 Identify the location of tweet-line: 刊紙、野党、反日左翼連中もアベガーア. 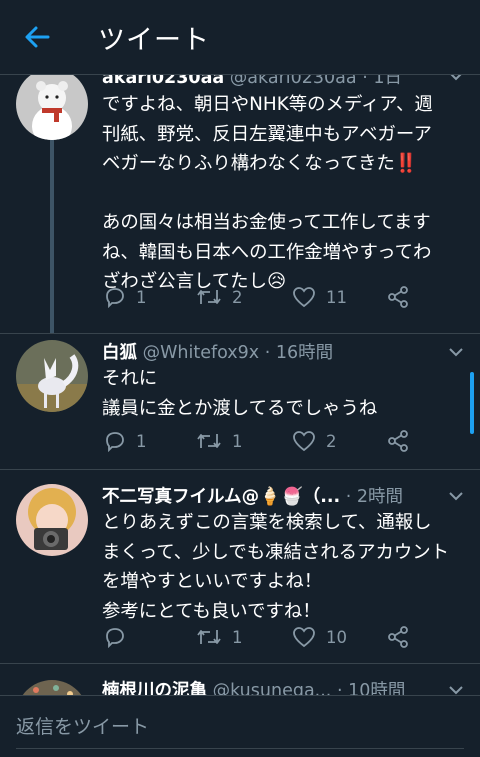
(267, 134).